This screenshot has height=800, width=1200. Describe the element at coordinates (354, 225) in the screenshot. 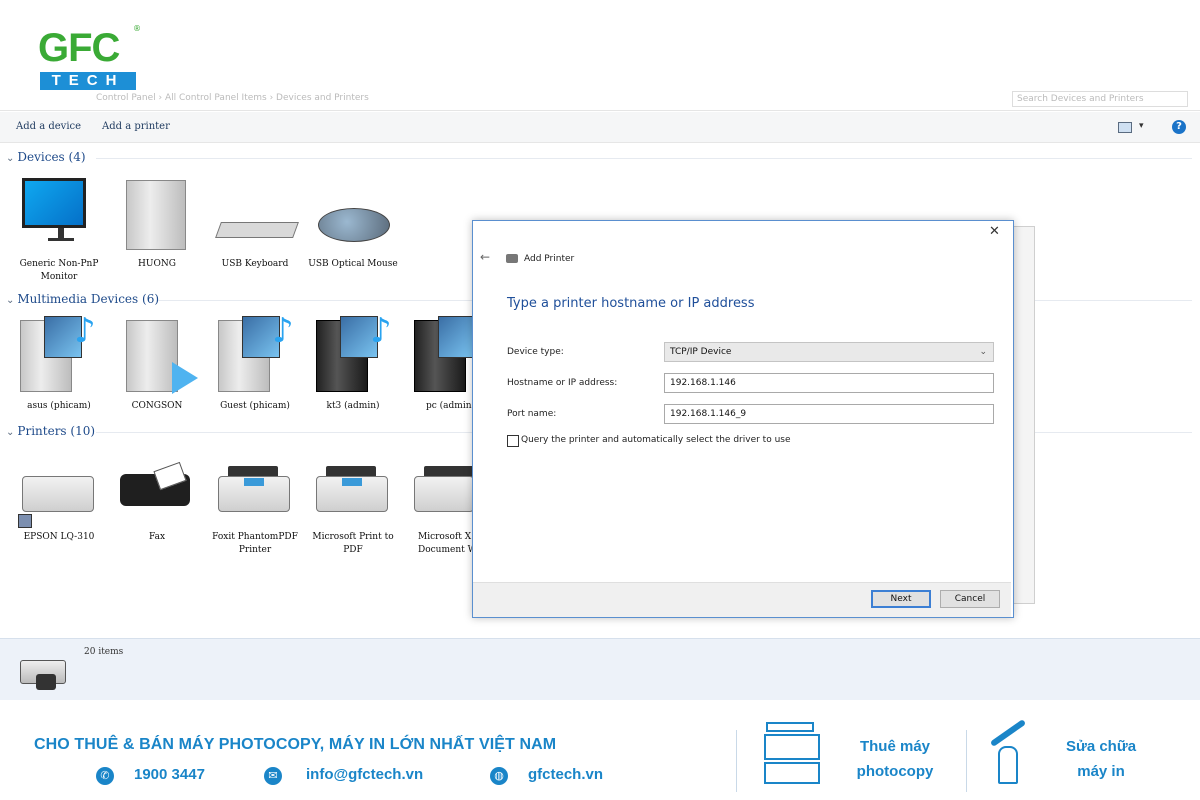

I see `mouse-icon` at that location.